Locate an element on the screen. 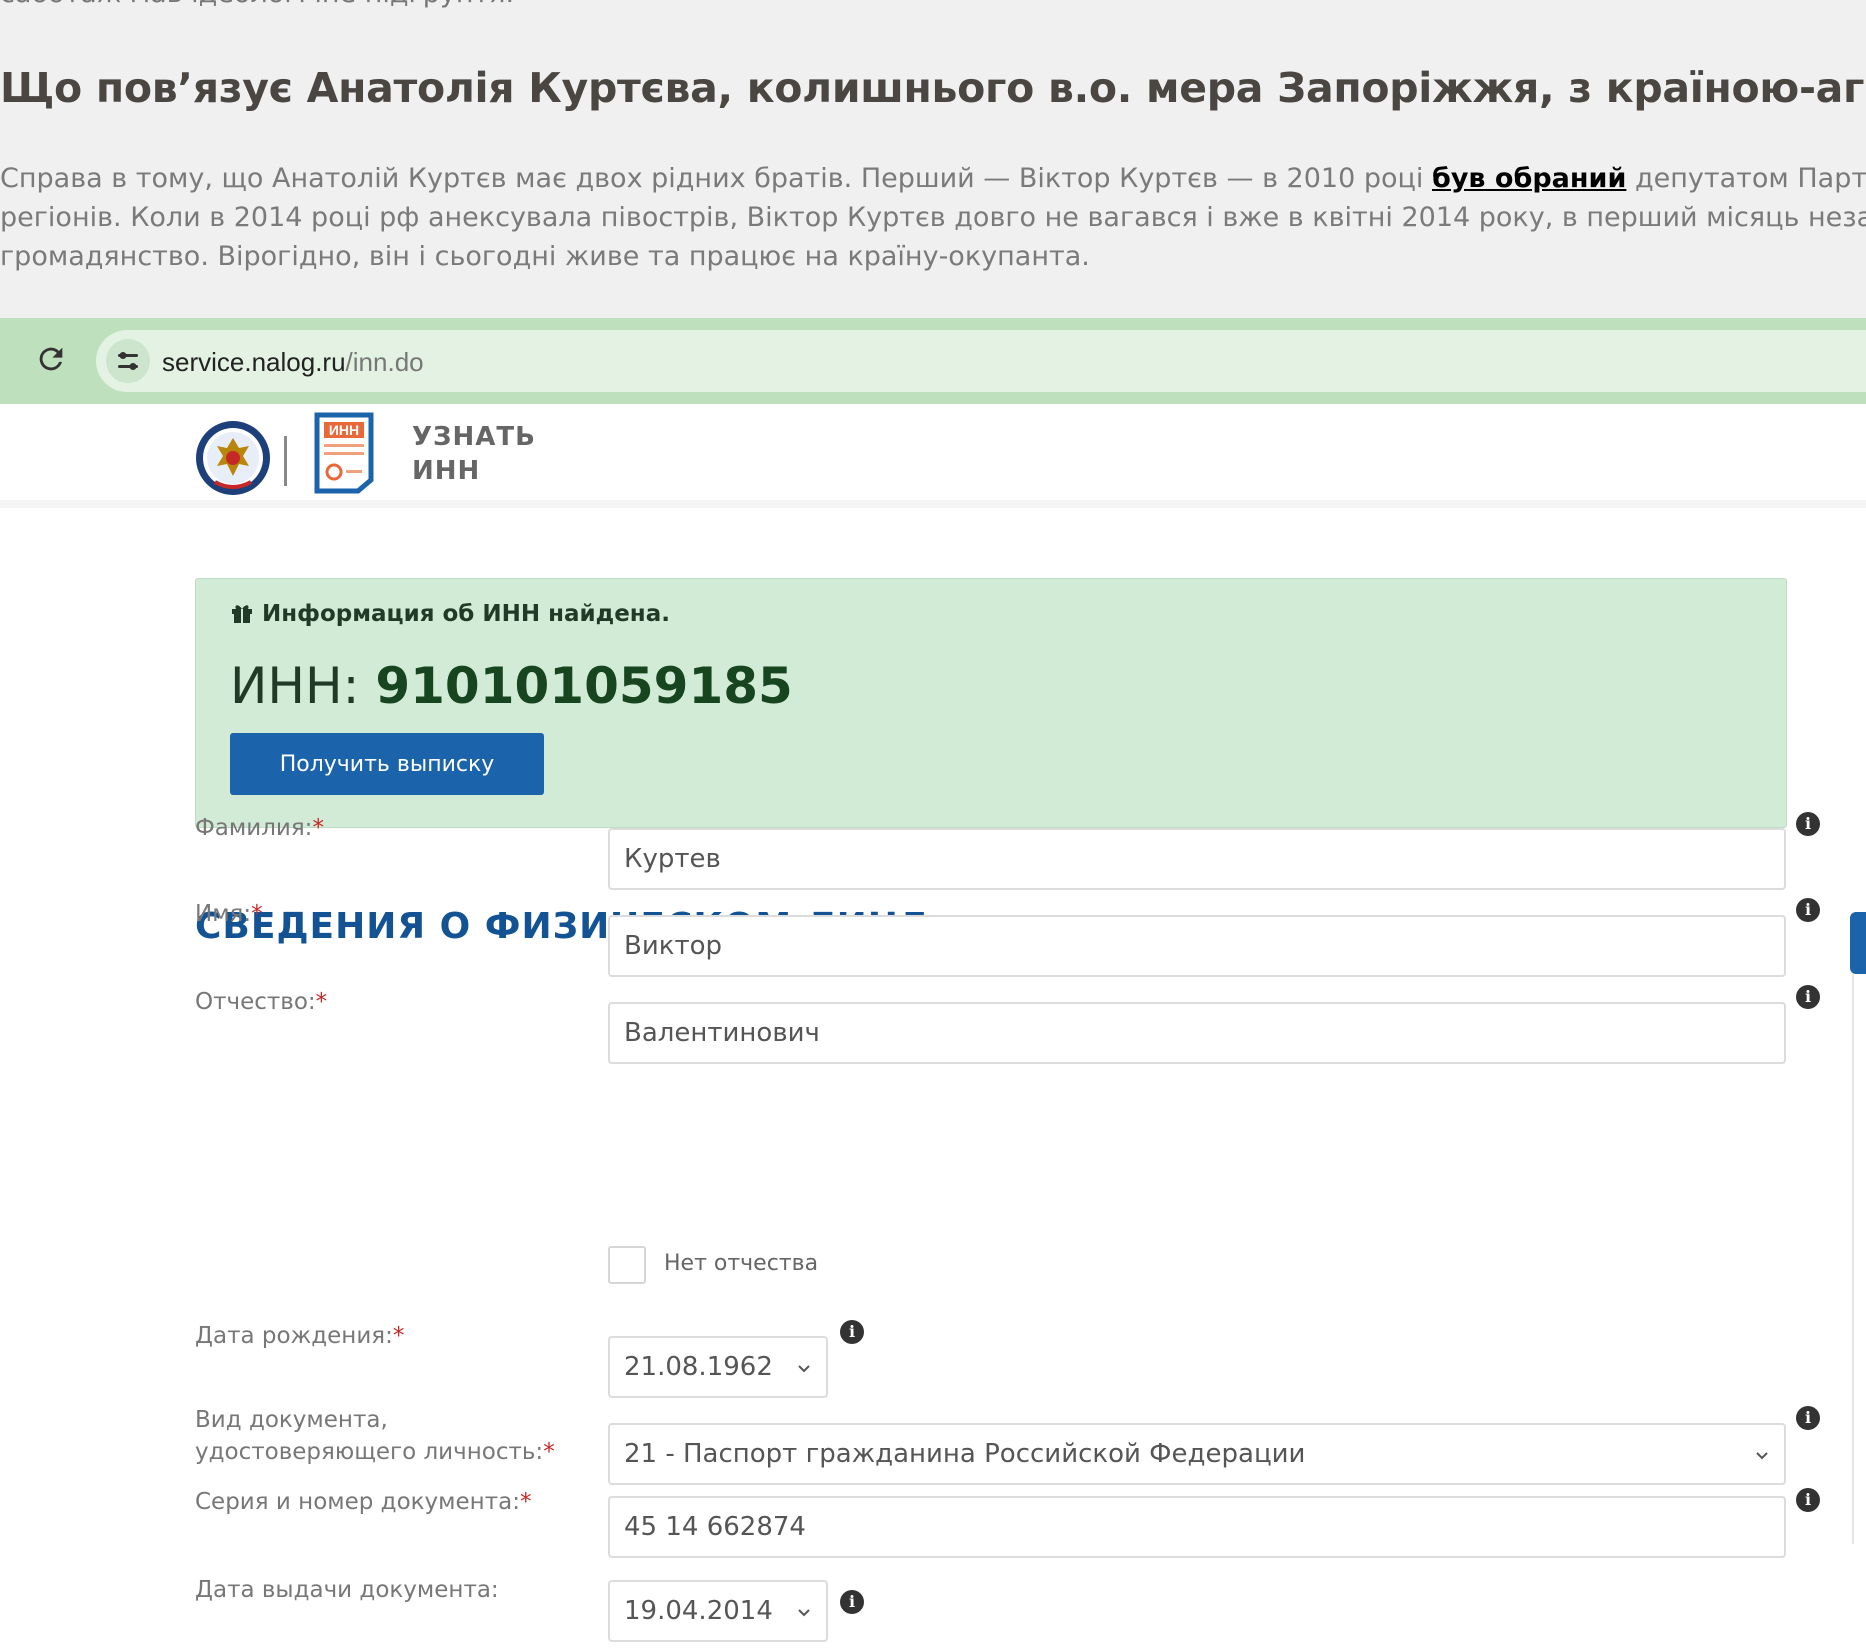 Image resolution: width=1866 pixels, height=1650 pixels. emblem-icon is located at coordinates (233, 458).